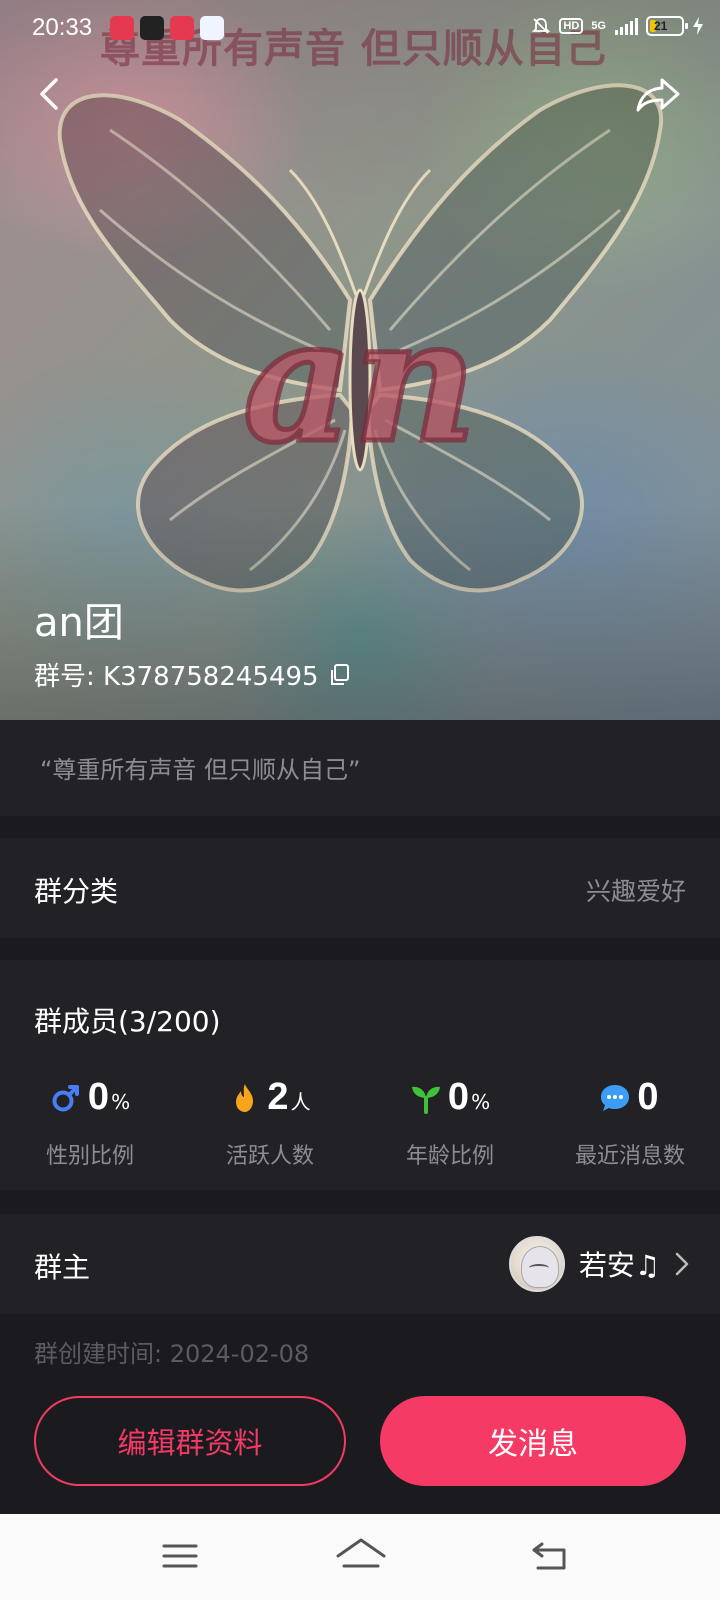  Describe the element at coordinates (450, 1126) in the screenshot. I see `stat-age-ratio: 0 % 年龄比例` at that location.